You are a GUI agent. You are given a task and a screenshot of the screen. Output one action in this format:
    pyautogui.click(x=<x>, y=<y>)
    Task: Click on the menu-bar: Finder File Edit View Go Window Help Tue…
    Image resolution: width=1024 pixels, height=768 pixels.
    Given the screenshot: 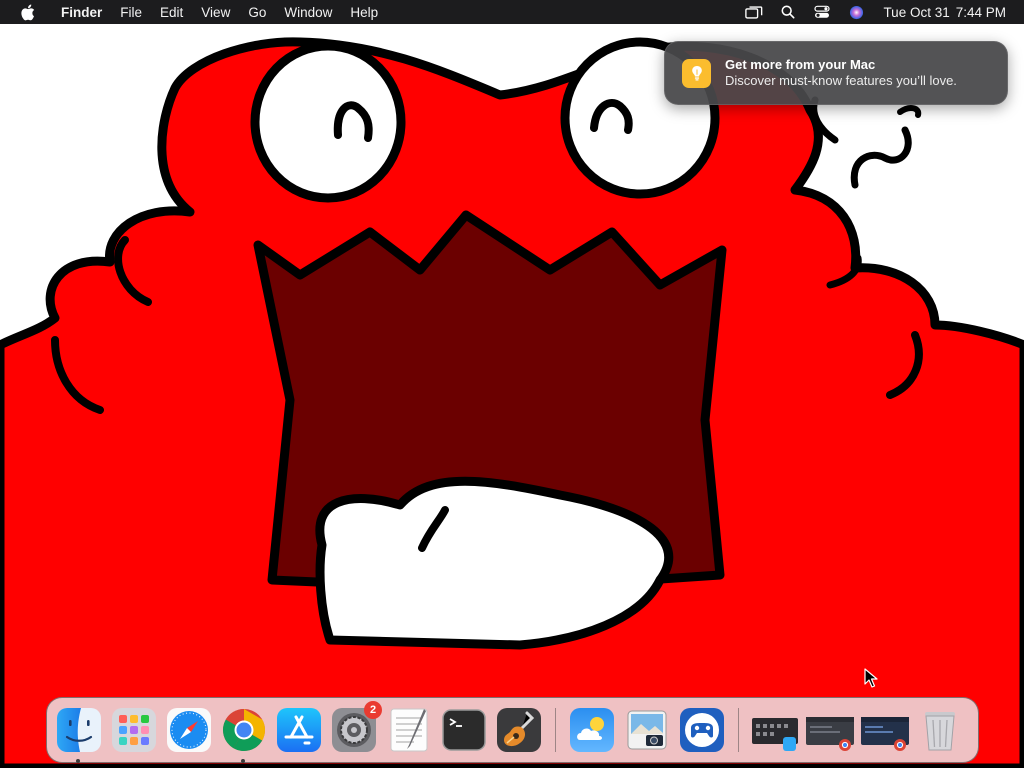 What is the action you would take?
    pyautogui.click(x=512, y=12)
    